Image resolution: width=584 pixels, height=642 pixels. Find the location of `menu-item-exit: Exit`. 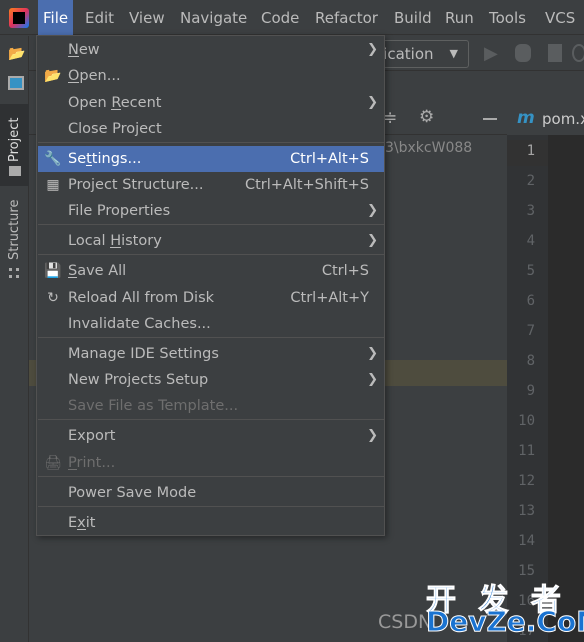

menu-item-exit: Exit is located at coordinates (211, 523).